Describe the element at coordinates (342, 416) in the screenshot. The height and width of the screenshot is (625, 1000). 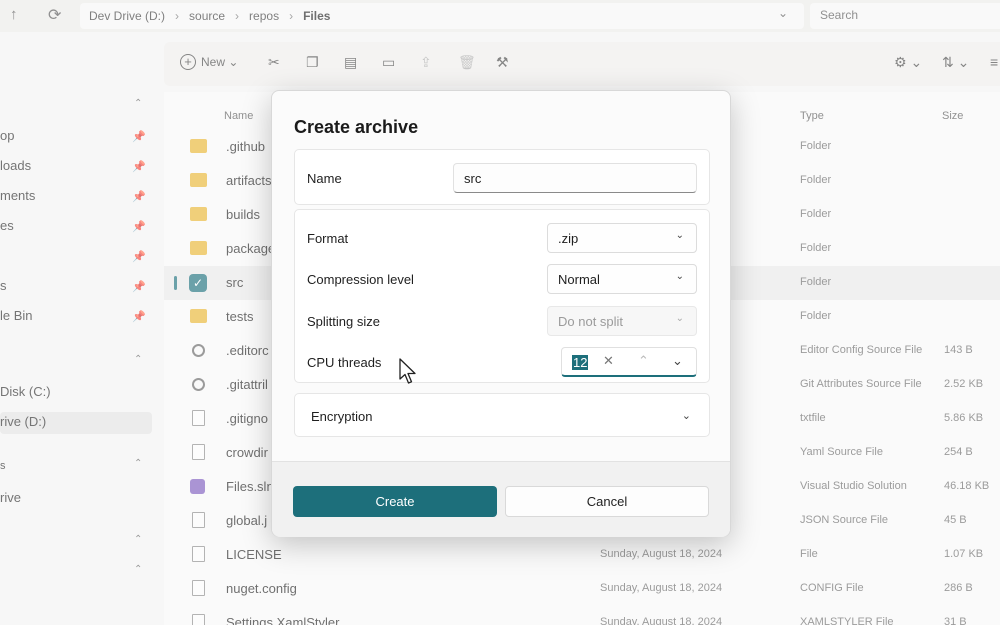
I see `encryption-label: Encryption` at that location.